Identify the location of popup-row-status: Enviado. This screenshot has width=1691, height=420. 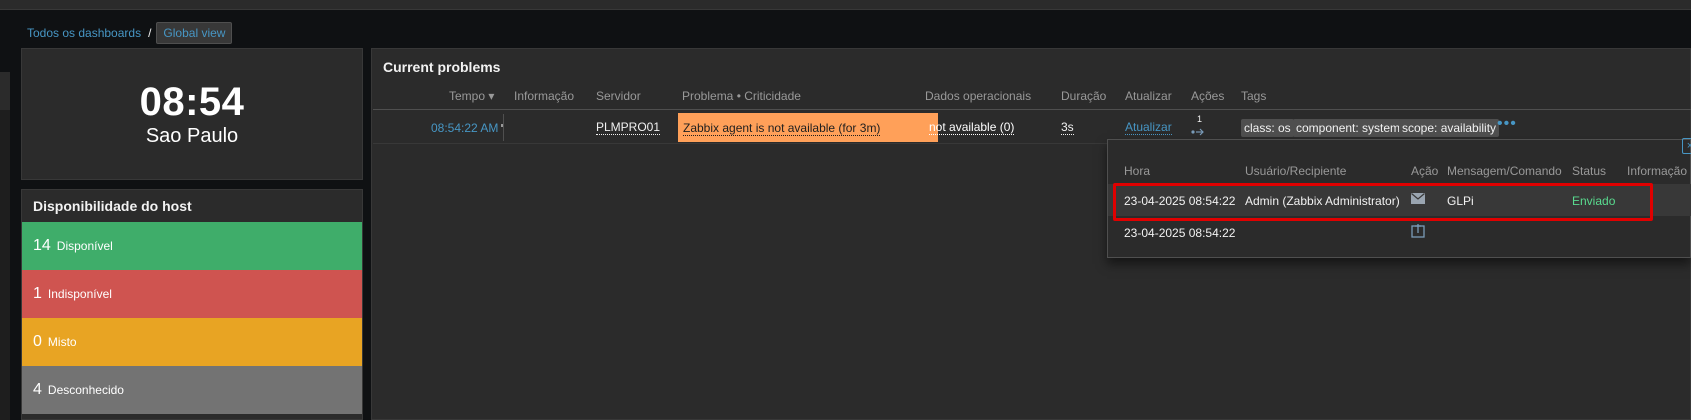
(1594, 201).